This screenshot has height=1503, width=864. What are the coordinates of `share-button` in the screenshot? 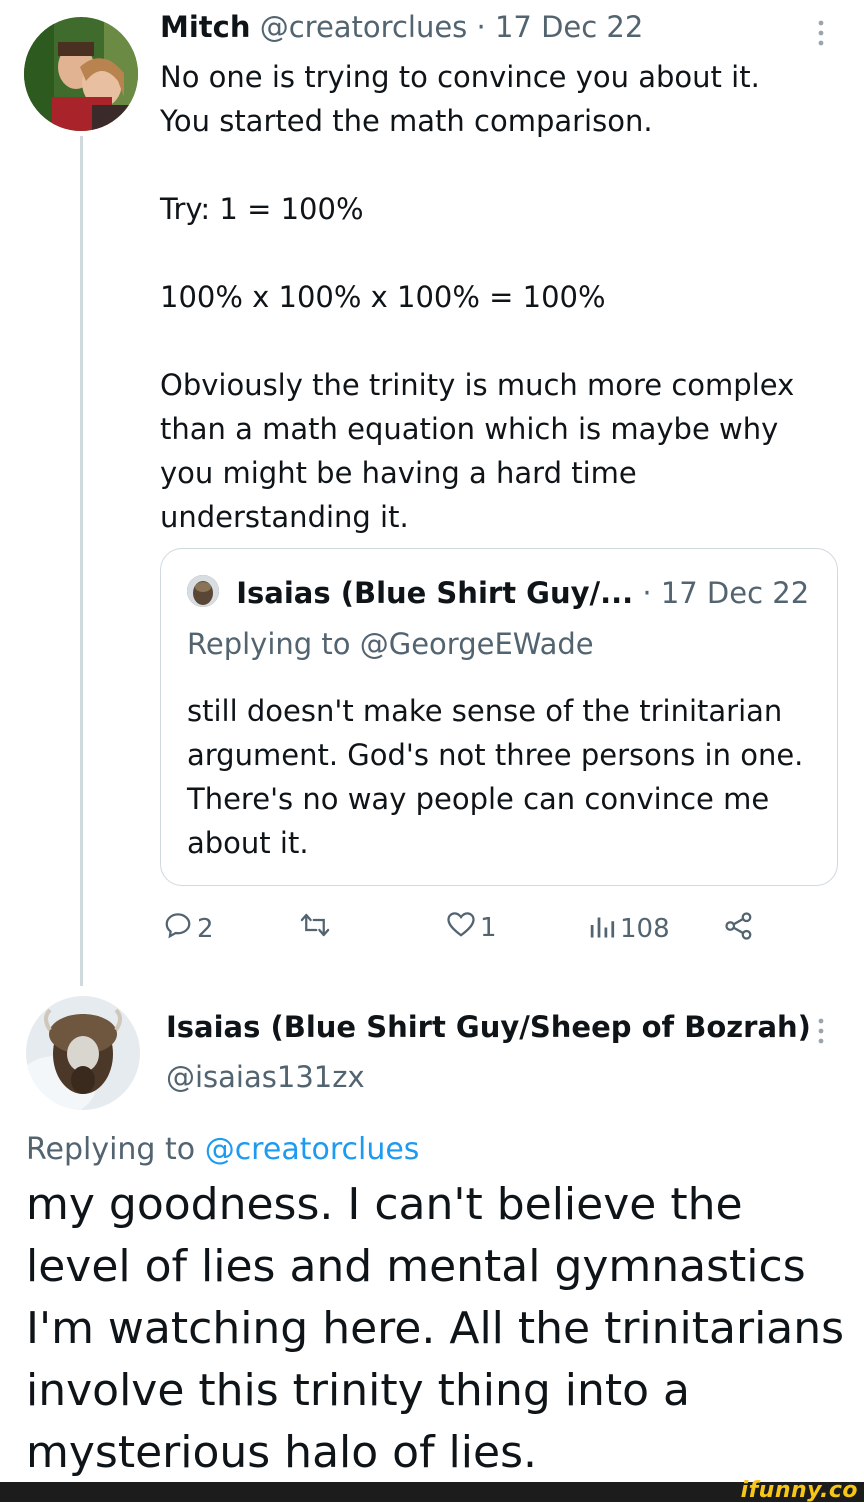 It's located at (739, 929).